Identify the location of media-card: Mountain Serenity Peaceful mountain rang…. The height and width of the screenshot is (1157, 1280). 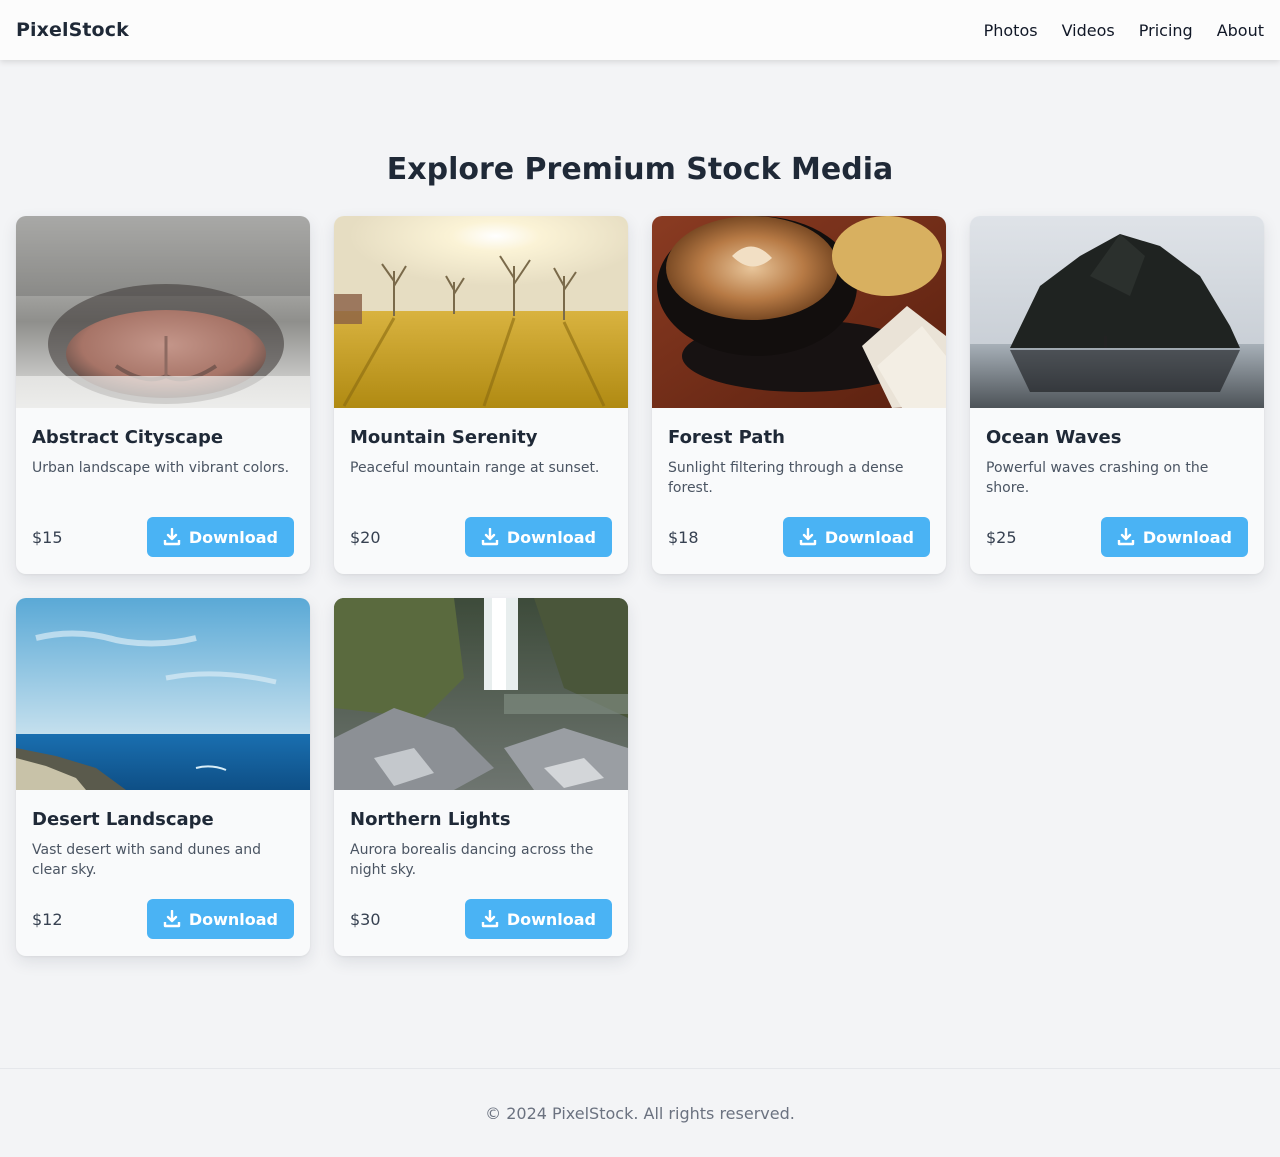
(481, 395).